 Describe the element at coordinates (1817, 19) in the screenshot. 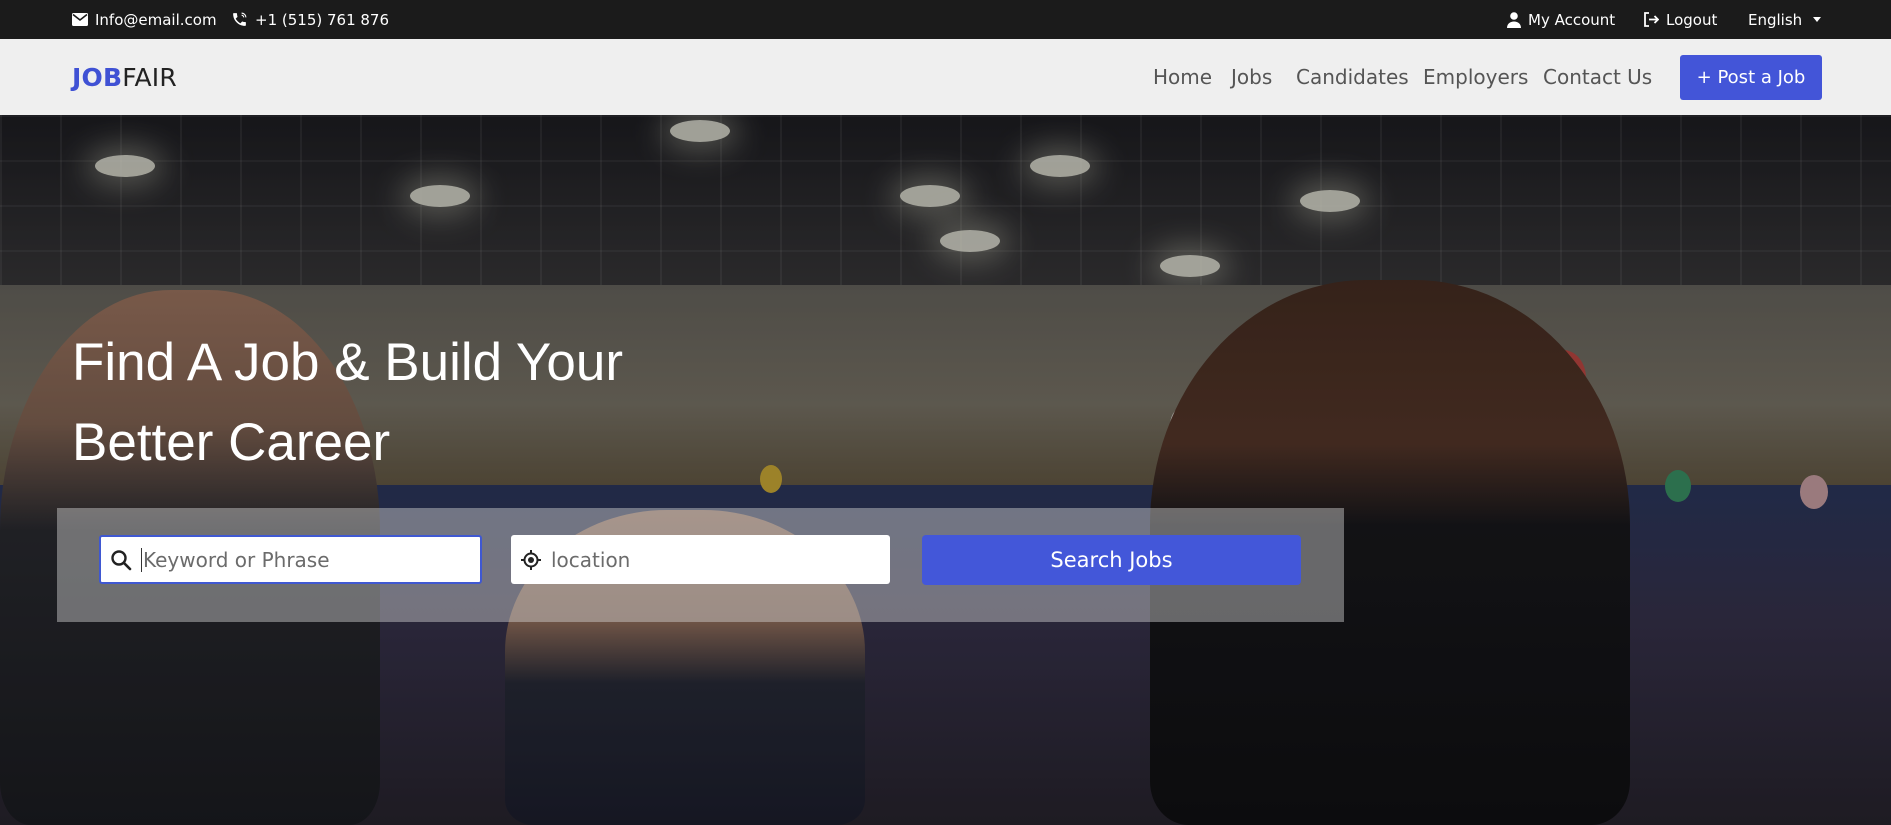

I see `caret-down-icon` at that location.